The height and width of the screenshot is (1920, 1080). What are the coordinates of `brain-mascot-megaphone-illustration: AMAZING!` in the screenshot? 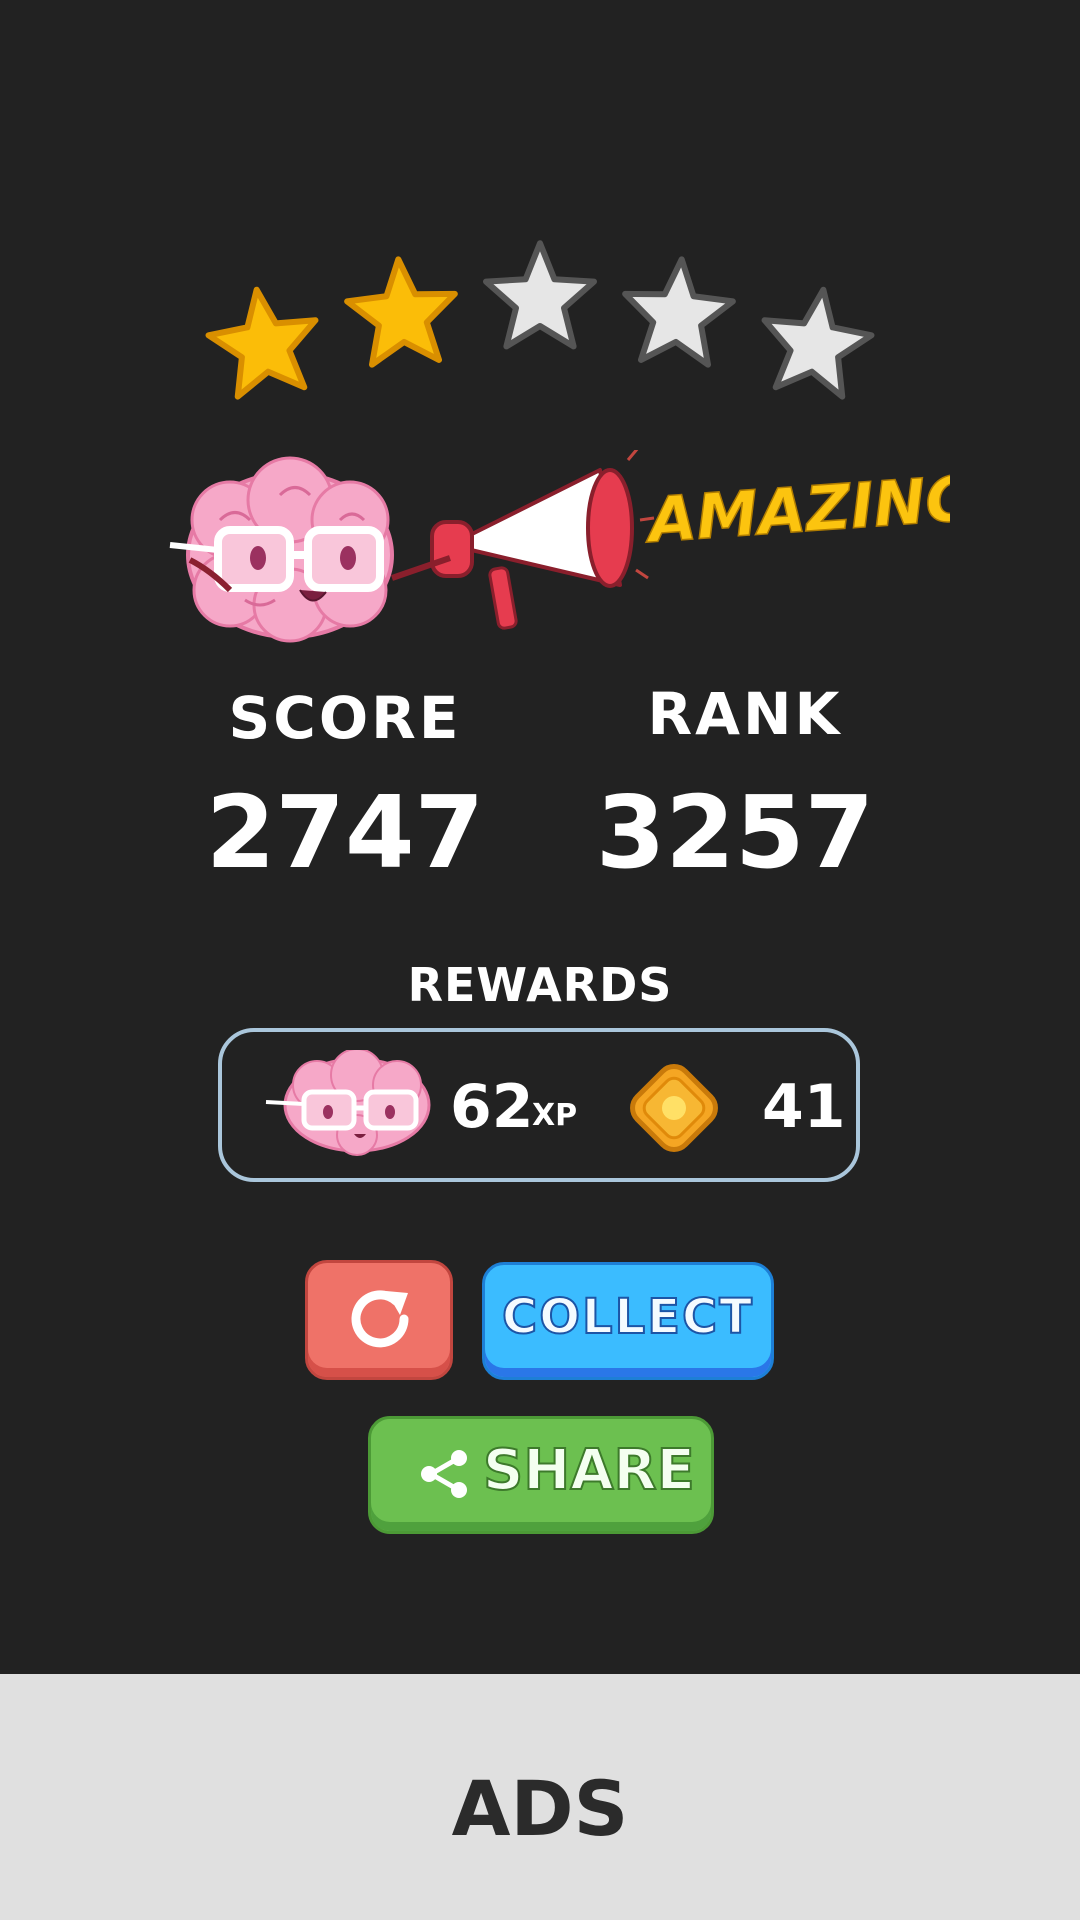 It's located at (559, 546).